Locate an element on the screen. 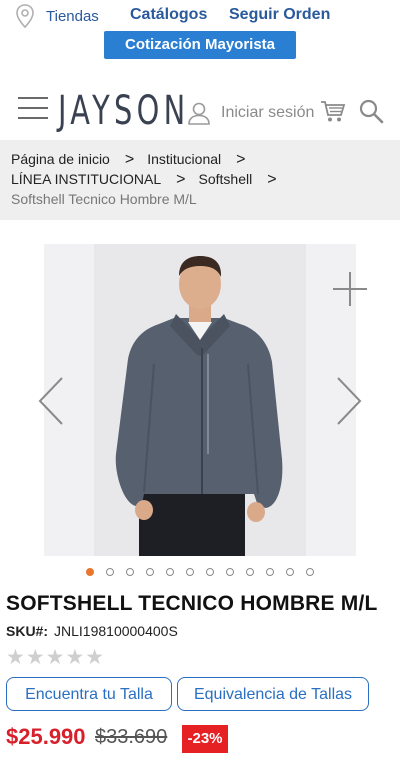 This screenshot has width=400, height=761. breadcrumb-row: Página de inicio > Institucional > is located at coordinates (200, 161).